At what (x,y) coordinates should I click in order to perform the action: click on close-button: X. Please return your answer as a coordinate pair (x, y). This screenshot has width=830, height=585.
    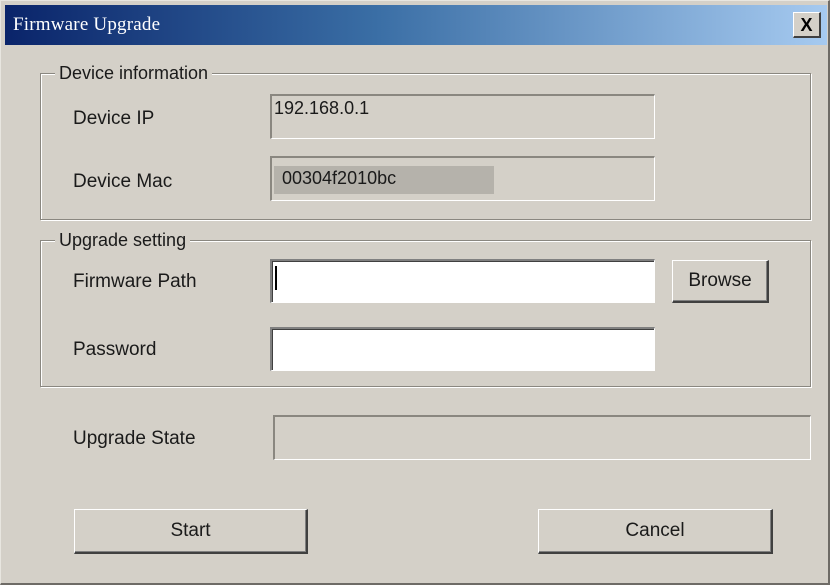
    Looking at the image, I should click on (807, 25).